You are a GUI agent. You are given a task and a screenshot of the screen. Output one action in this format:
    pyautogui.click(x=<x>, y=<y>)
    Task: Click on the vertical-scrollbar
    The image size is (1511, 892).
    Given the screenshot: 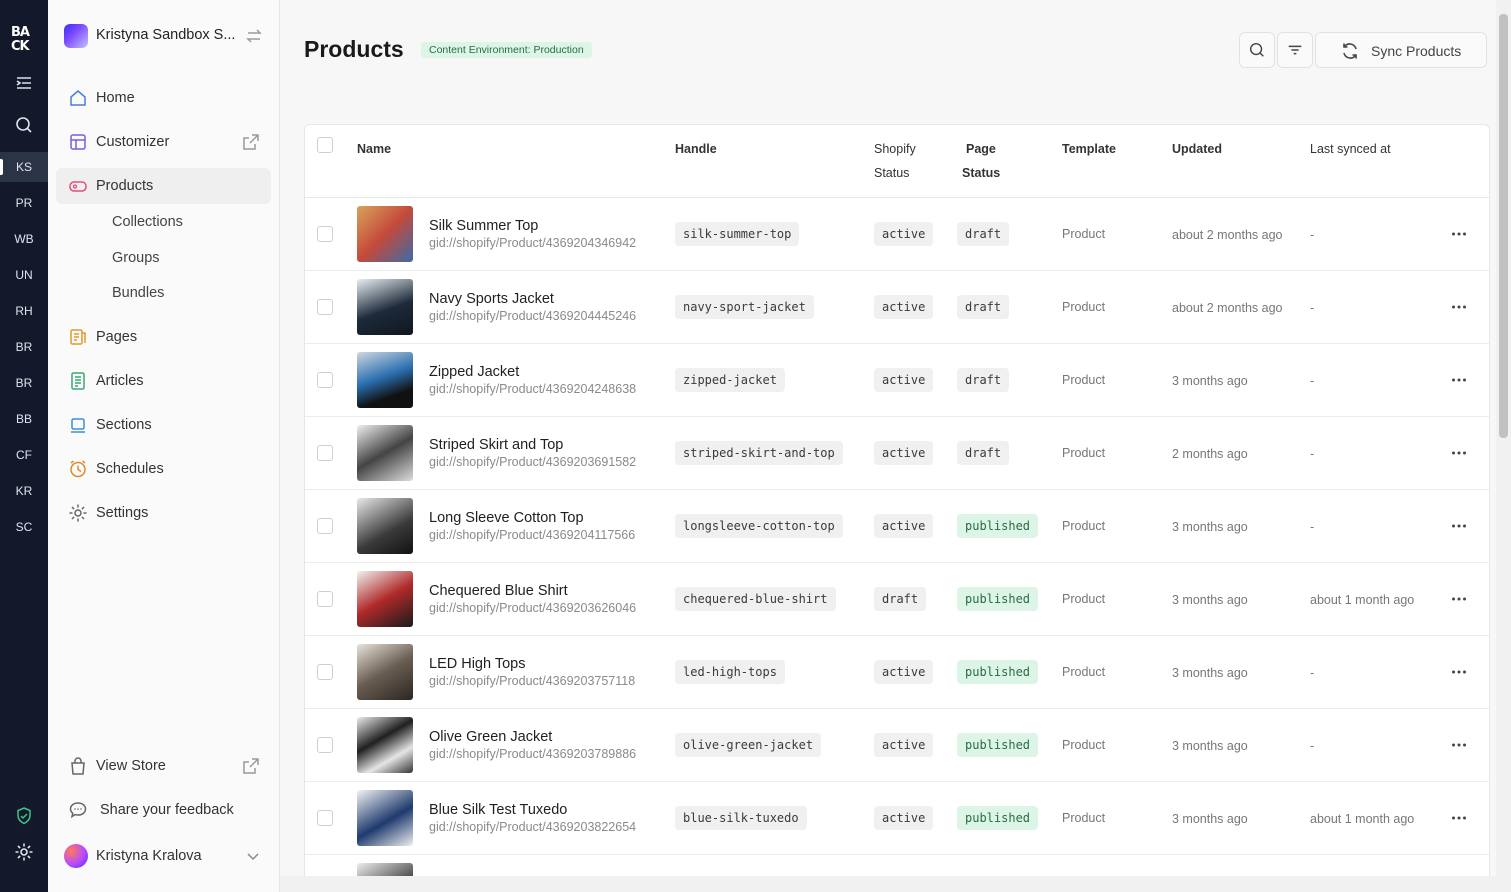 What is the action you would take?
    pyautogui.click(x=1503, y=438)
    